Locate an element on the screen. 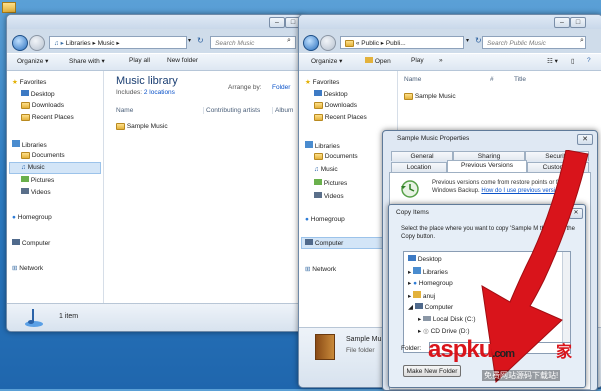  window2-computer-icon is located at coordinates (309, 242).